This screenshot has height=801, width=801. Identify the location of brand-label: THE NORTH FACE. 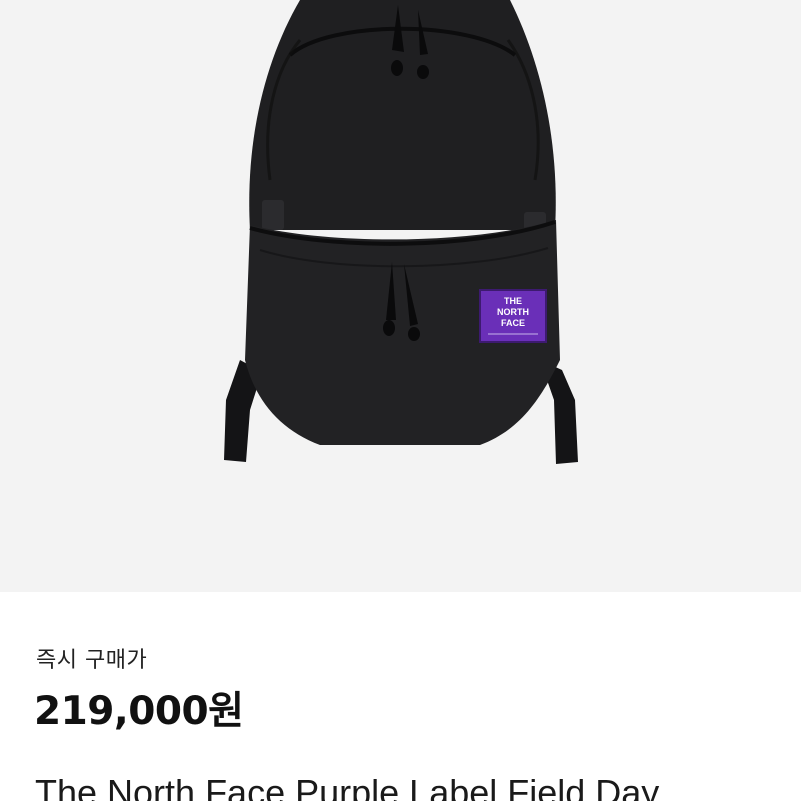
(513, 316).